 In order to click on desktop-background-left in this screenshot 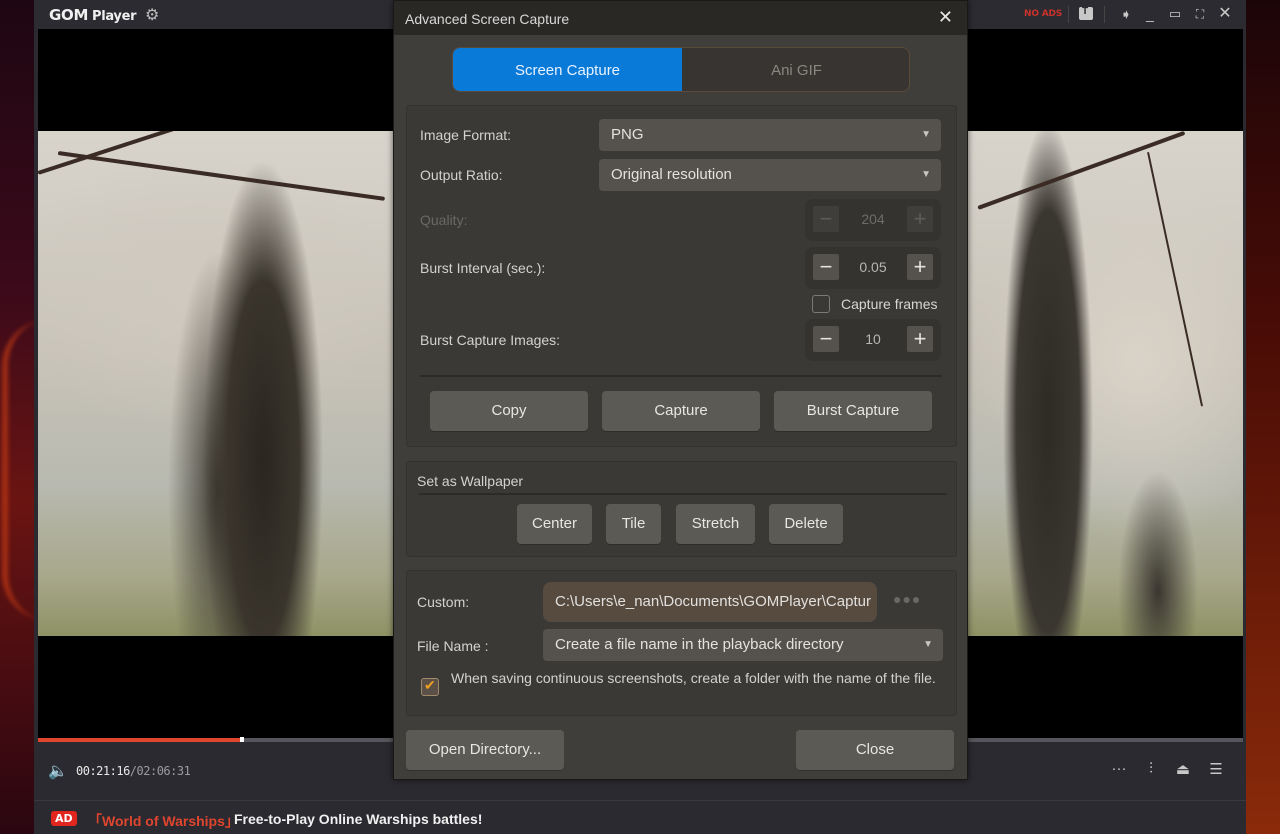, I will do `click(17, 417)`.